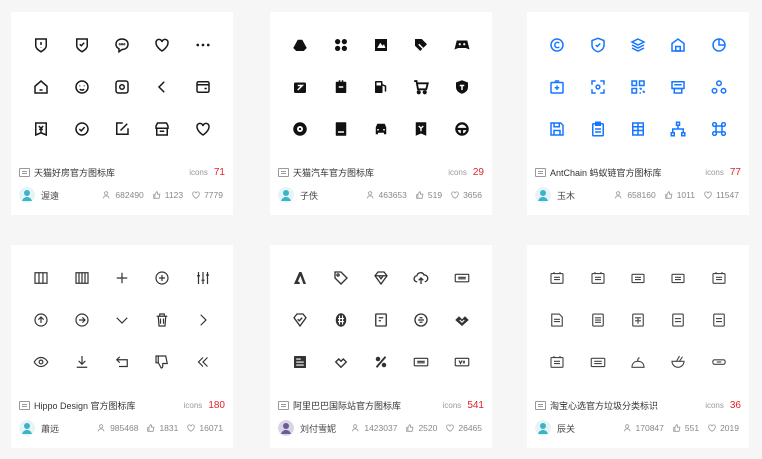 The image size is (762, 459). I want to click on heart-outline-icon, so click(203, 129).